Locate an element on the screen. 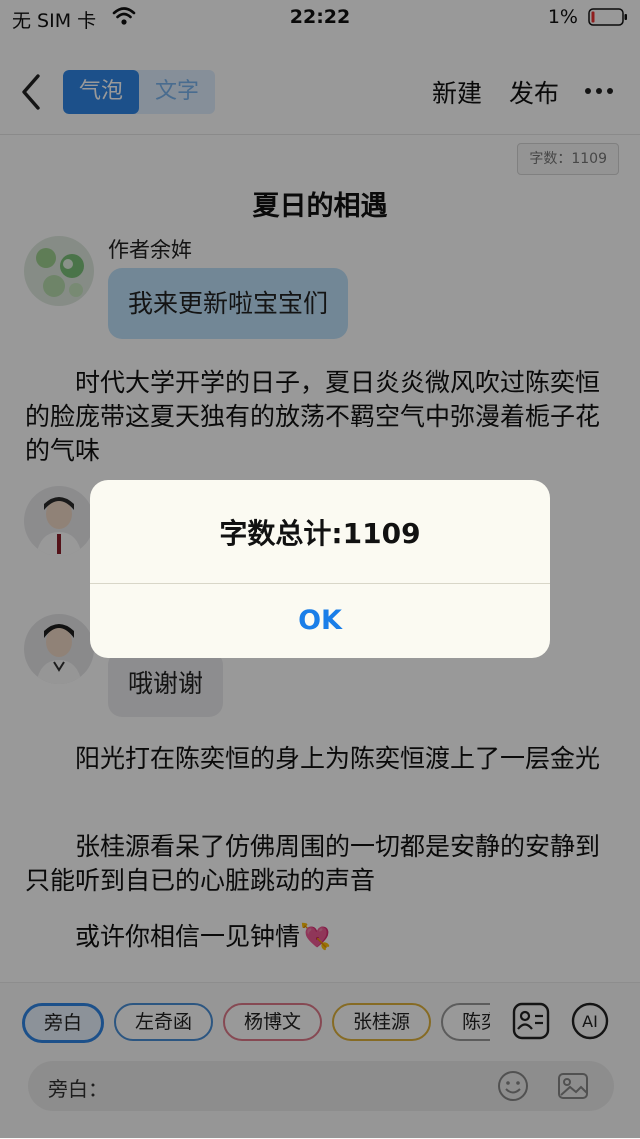  word-count-alert: 字数总计:1109 OK is located at coordinates (320, 569).